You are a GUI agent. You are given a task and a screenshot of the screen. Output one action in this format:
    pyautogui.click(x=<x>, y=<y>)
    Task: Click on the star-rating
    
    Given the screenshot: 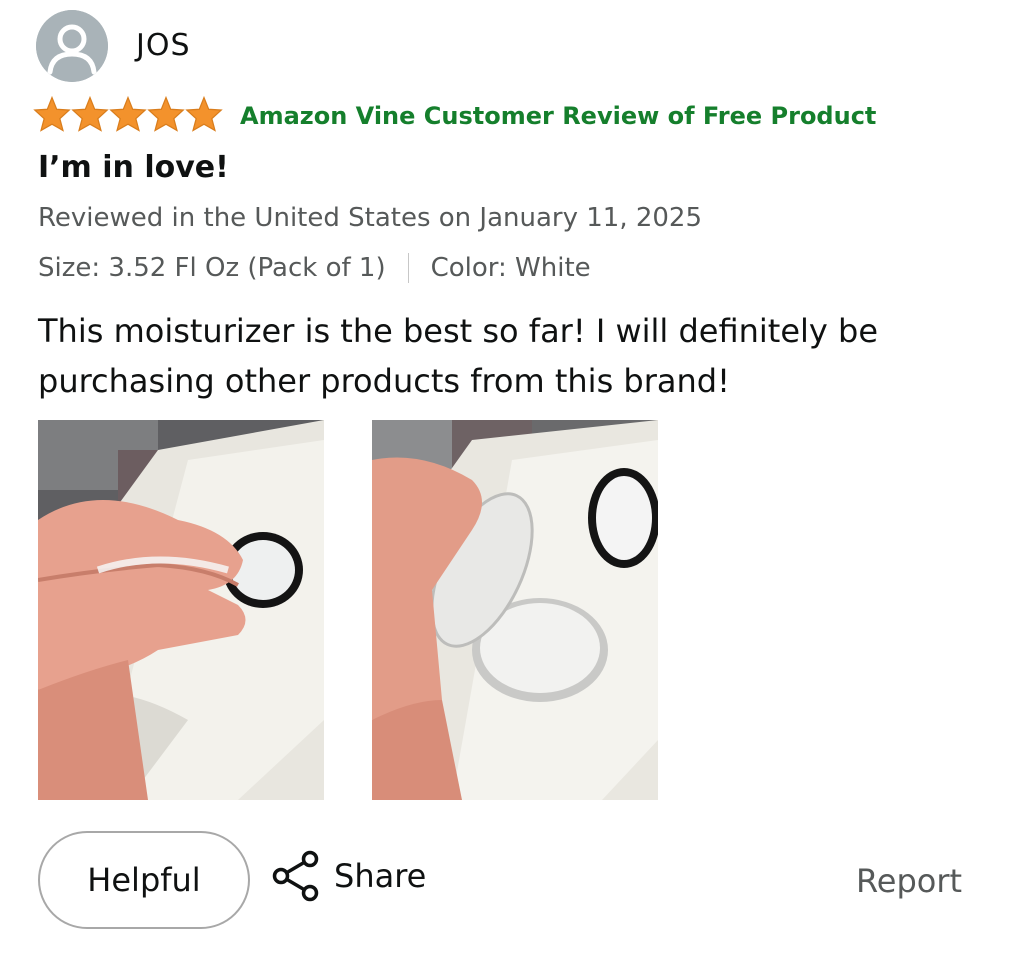 What is the action you would take?
    pyautogui.click(x=128, y=114)
    